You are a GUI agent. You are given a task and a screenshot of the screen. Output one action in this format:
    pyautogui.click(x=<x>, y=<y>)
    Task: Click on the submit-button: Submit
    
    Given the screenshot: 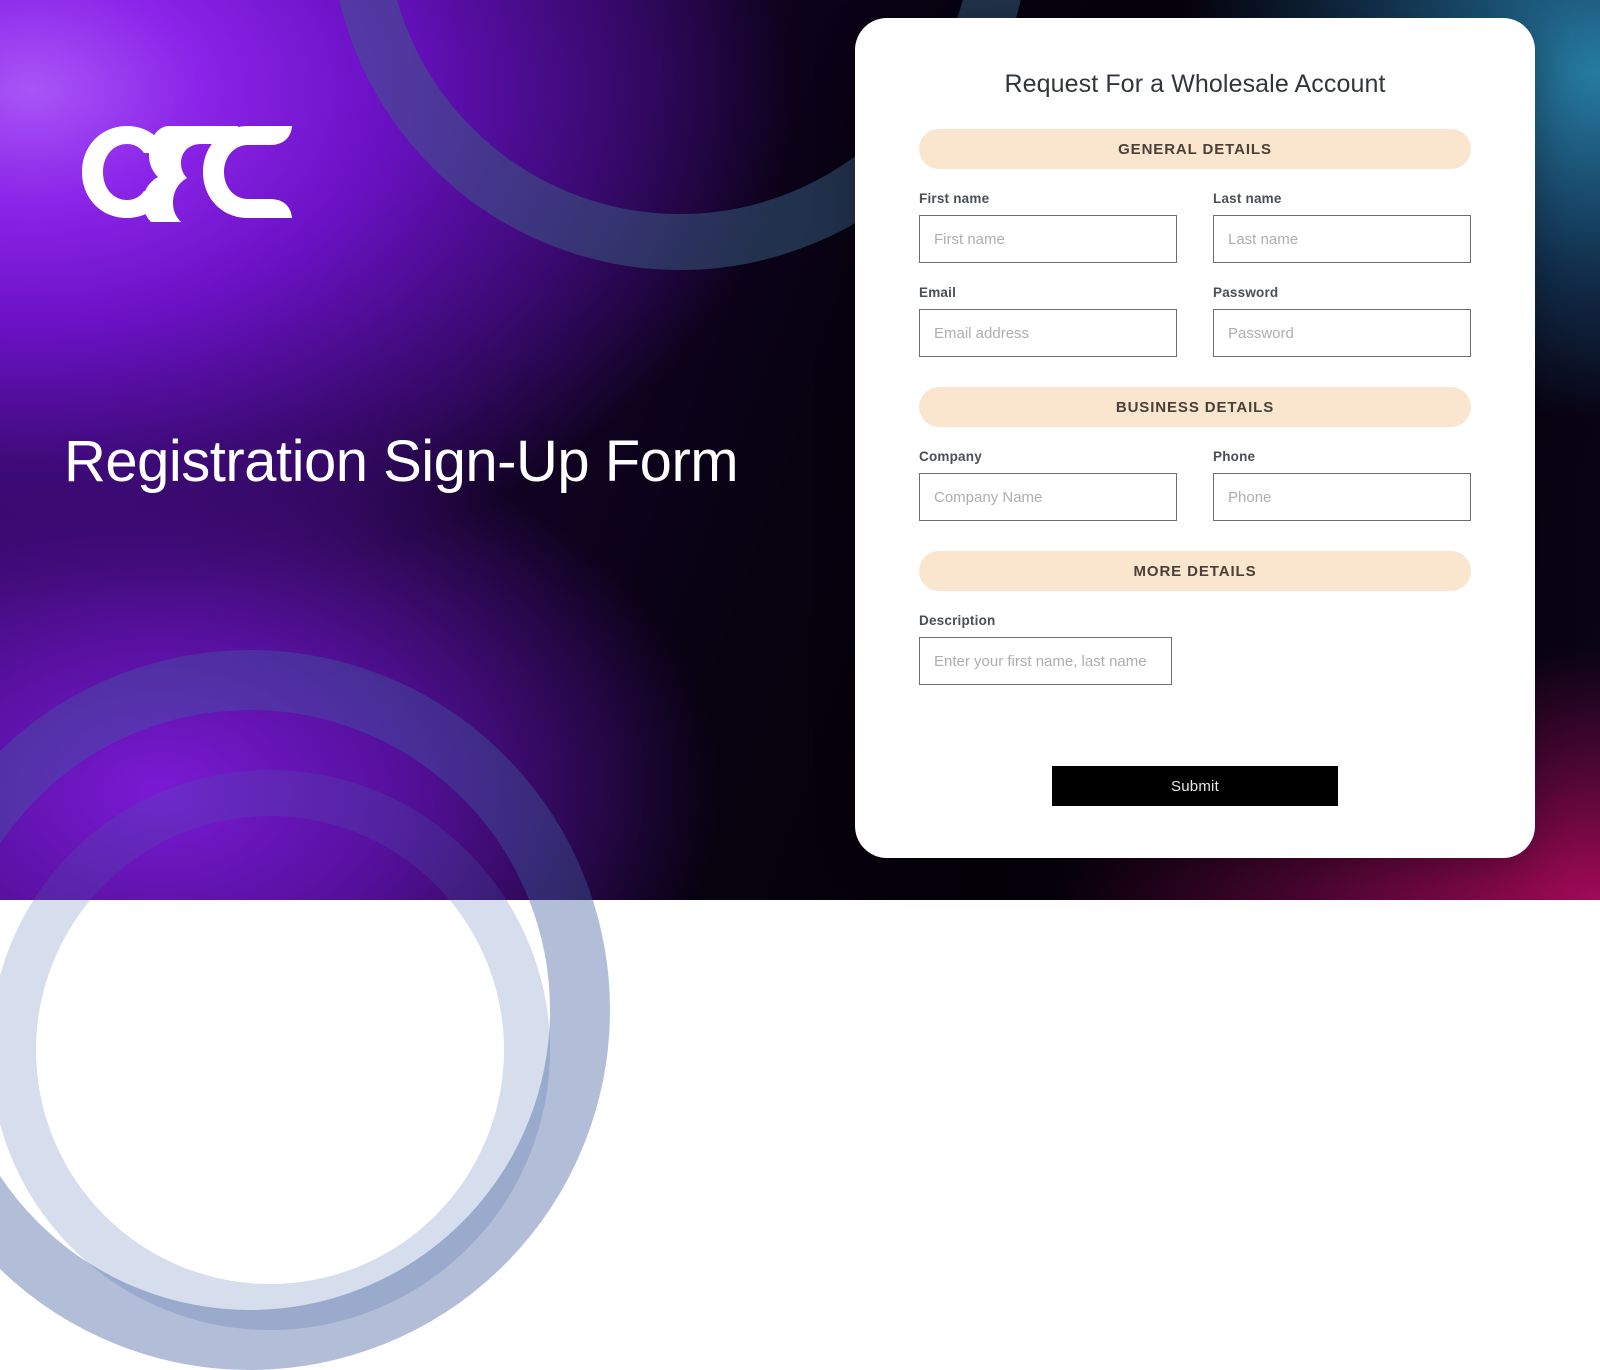 What is the action you would take?
    pyautogui.click(x=1195, y=786)
    